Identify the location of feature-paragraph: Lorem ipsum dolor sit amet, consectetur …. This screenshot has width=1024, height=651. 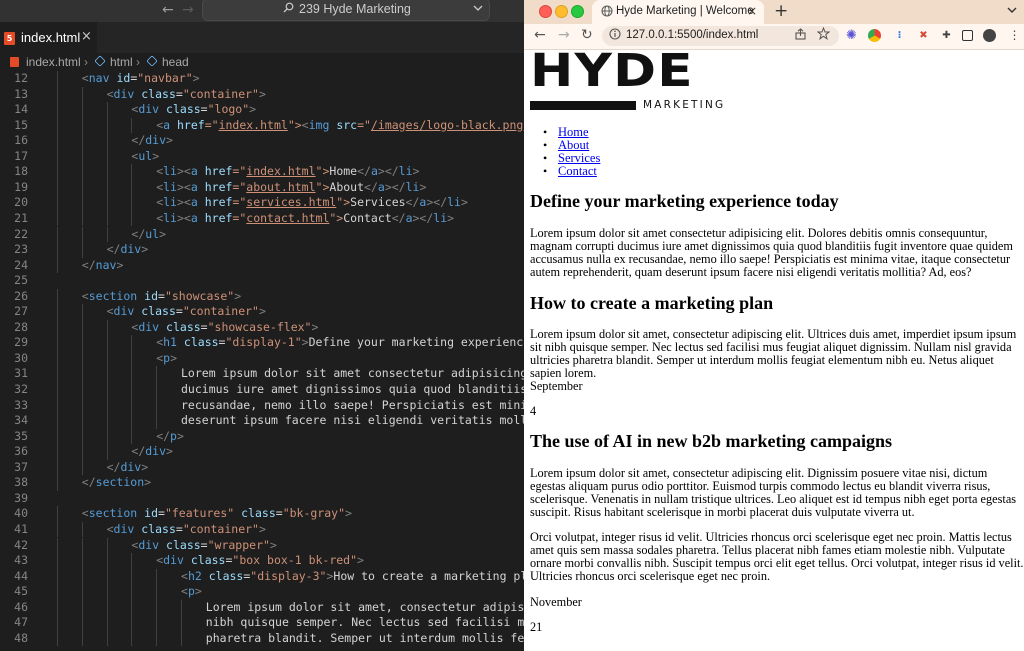
(773, 353).